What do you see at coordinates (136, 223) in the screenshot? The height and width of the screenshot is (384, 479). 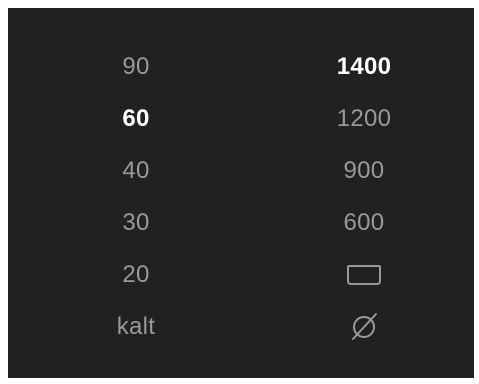 I see `temperature-option-30: 30` at bounding box center [136, 223].